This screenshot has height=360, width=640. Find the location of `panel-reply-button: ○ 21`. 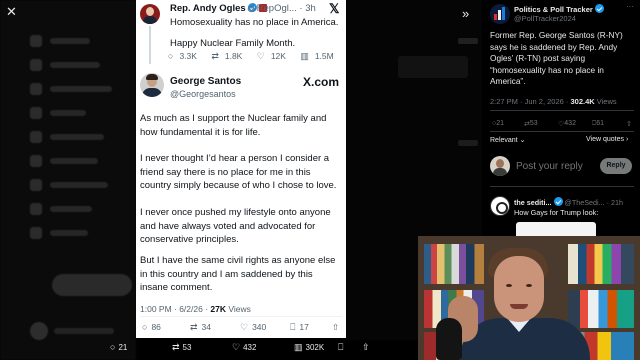

panel-reply-button: ○ 21 is located at coordinates (498, 123).